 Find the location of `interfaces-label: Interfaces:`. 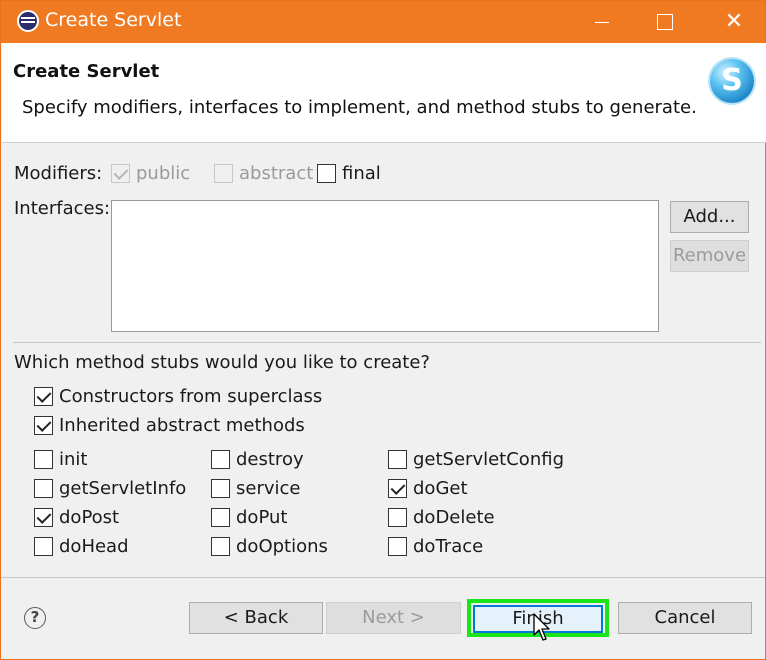

interfaces-label: Interfaces: is located at coordinates (62, 208).